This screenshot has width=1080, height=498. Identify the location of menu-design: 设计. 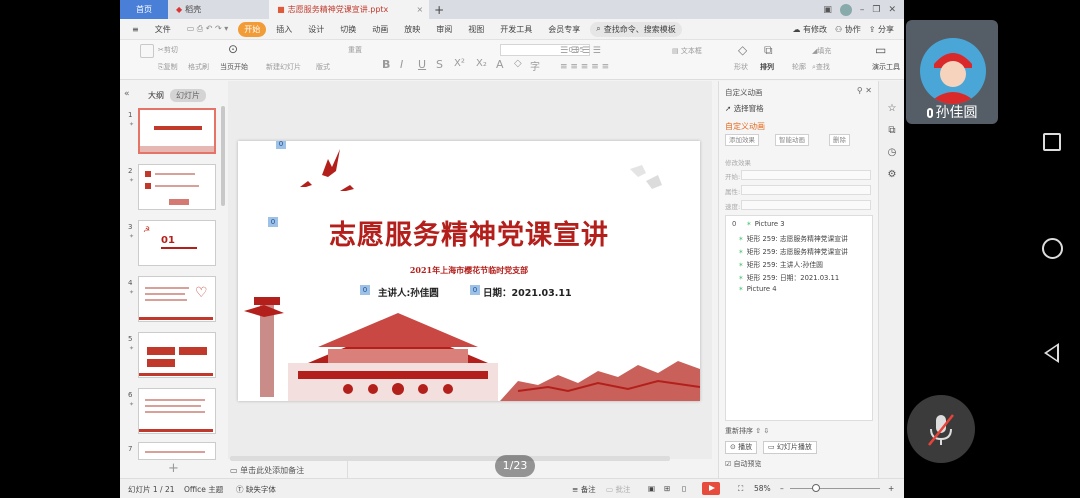
(316, 29).